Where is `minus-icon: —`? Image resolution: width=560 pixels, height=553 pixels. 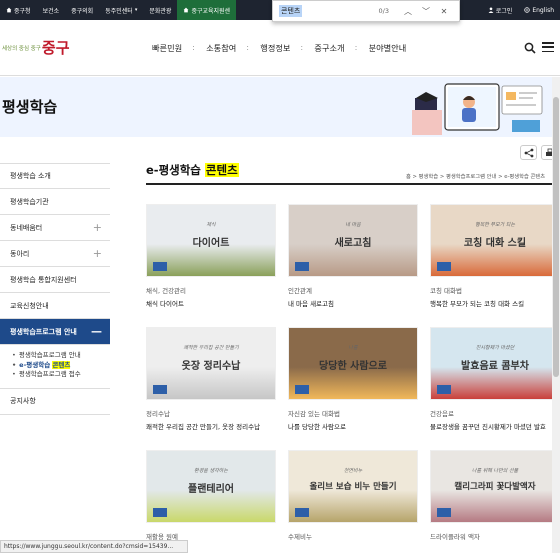 minus-icon: — is located at coordinates (96, 331).